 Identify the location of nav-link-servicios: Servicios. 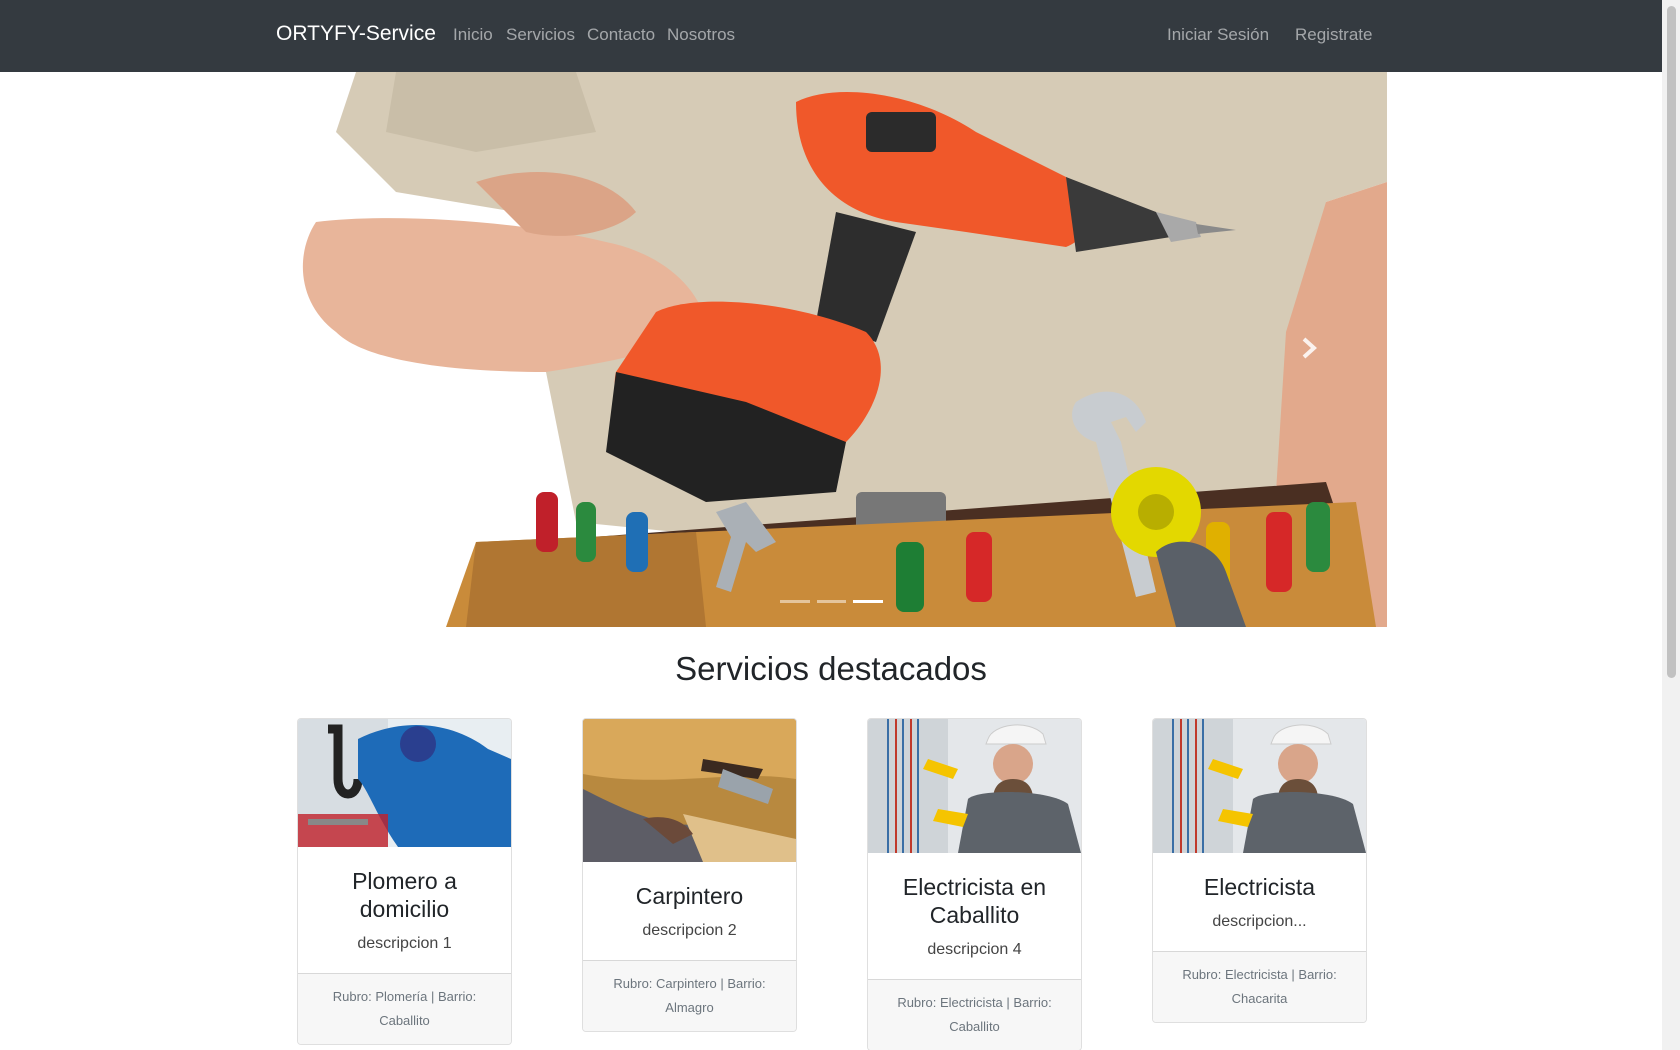
(540, 35).